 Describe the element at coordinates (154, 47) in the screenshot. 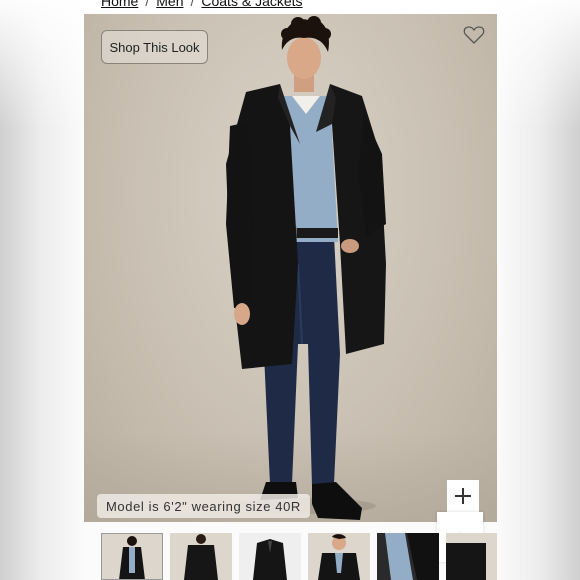

I see `shop-this-look-button: Shop This Look` at that location.